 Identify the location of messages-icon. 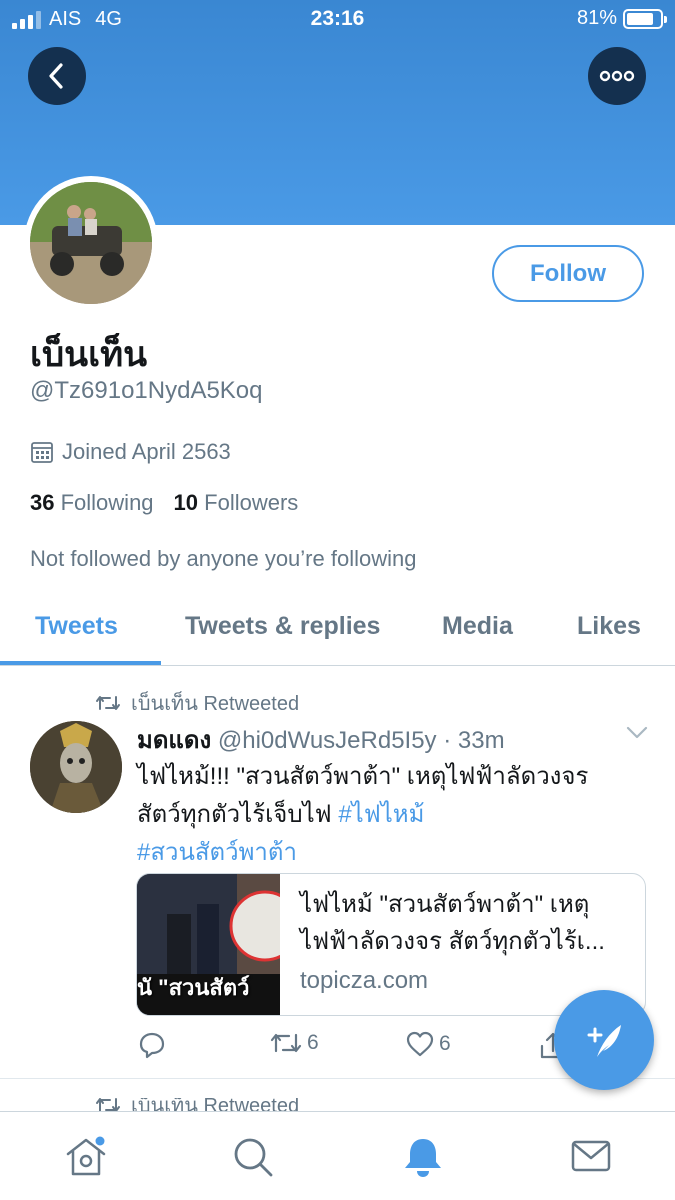
(591, 1156).